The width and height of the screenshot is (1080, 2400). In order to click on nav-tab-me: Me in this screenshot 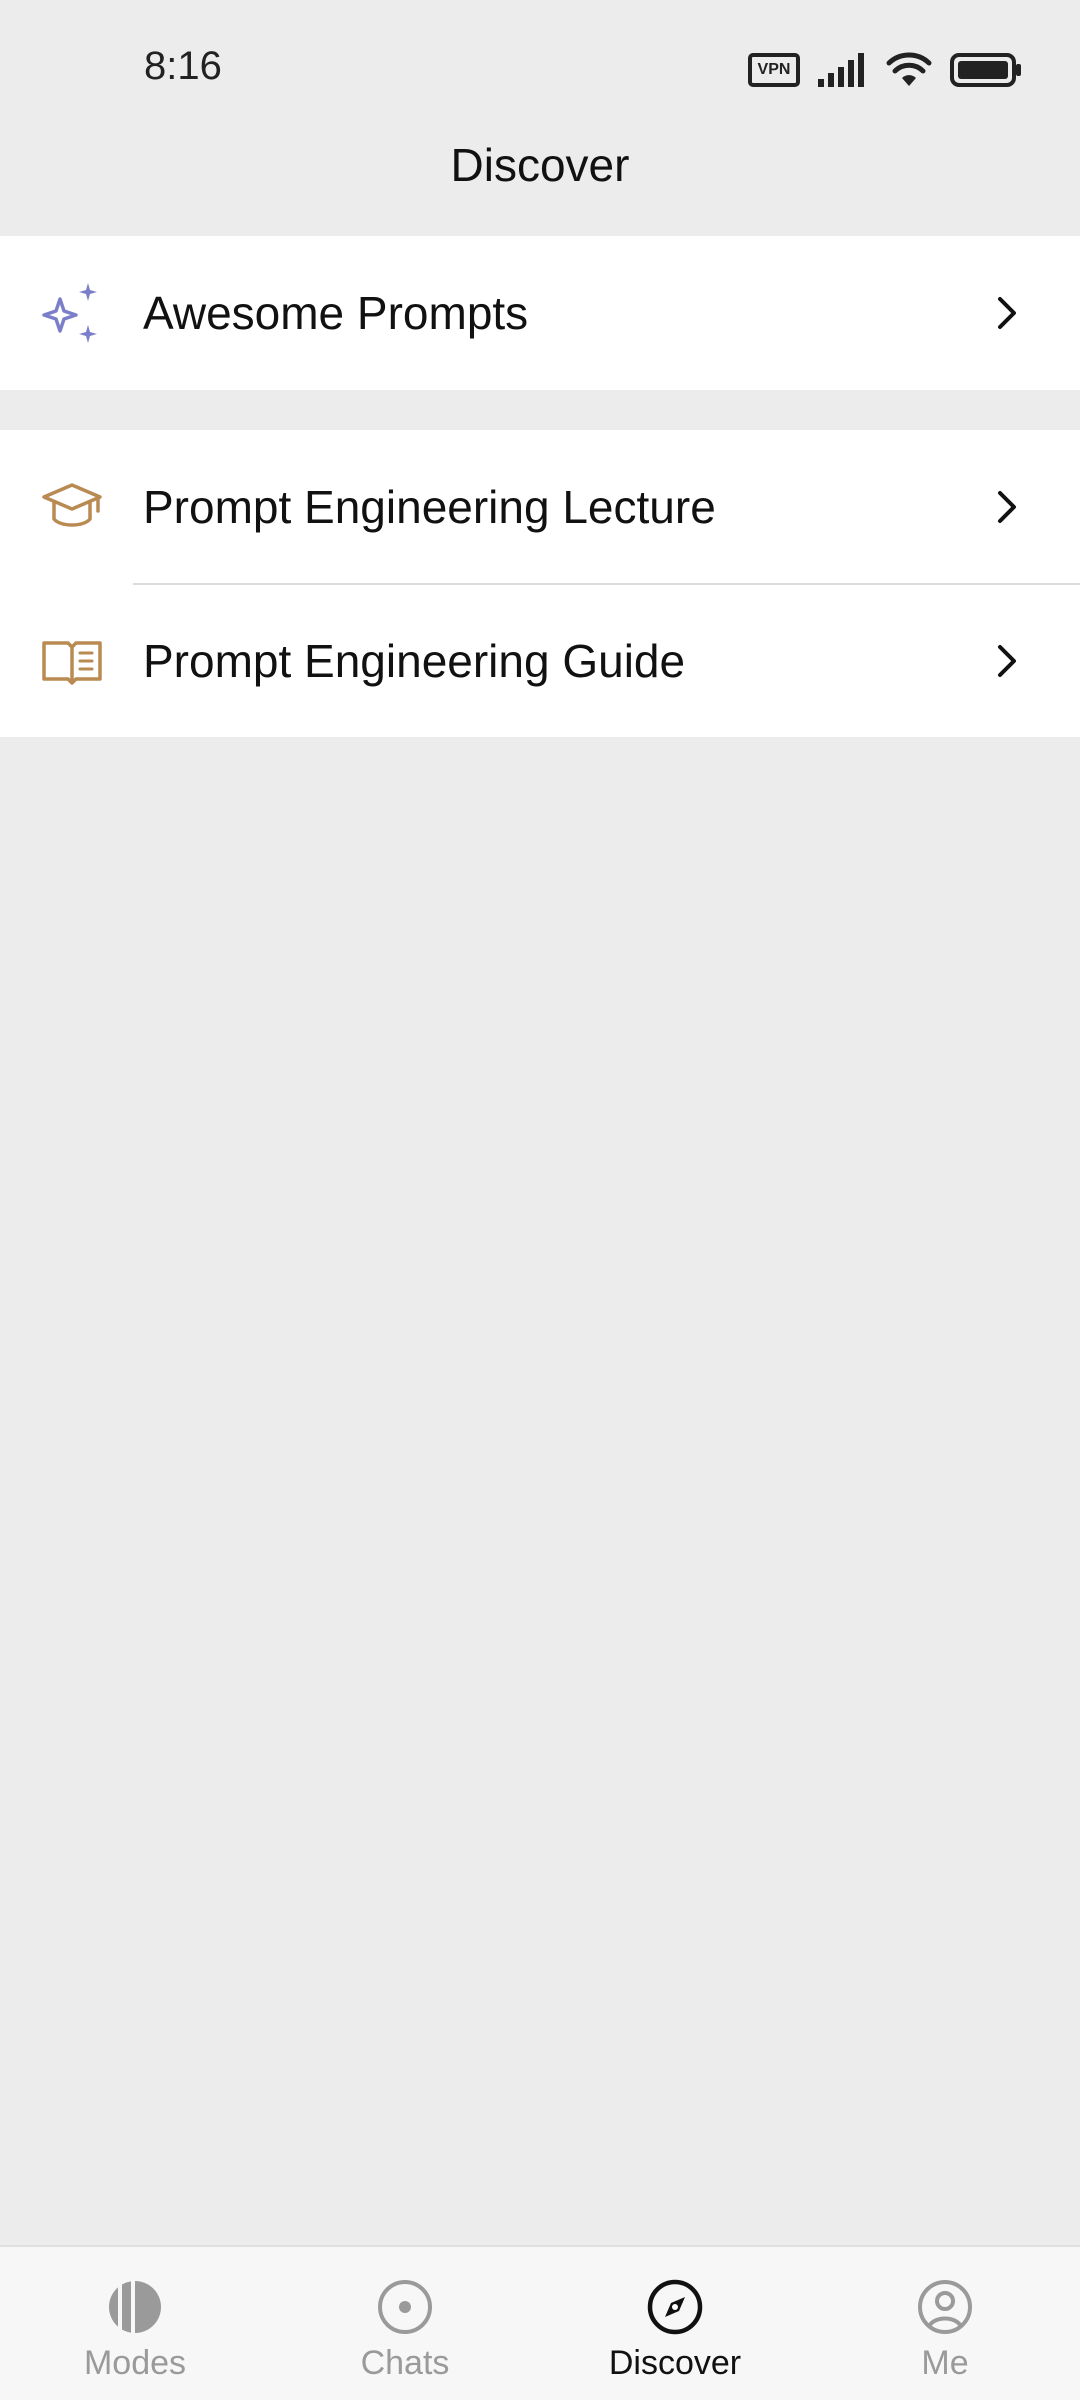, I will do `click(945, 2323)`.